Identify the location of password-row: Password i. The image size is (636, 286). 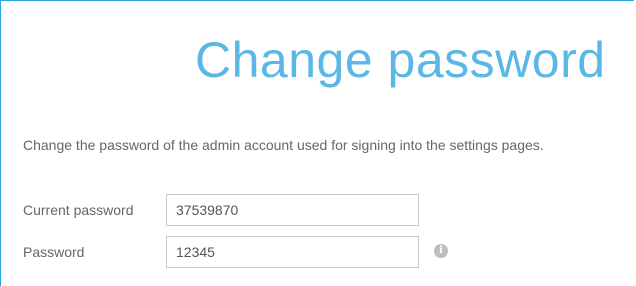
(253, 252).